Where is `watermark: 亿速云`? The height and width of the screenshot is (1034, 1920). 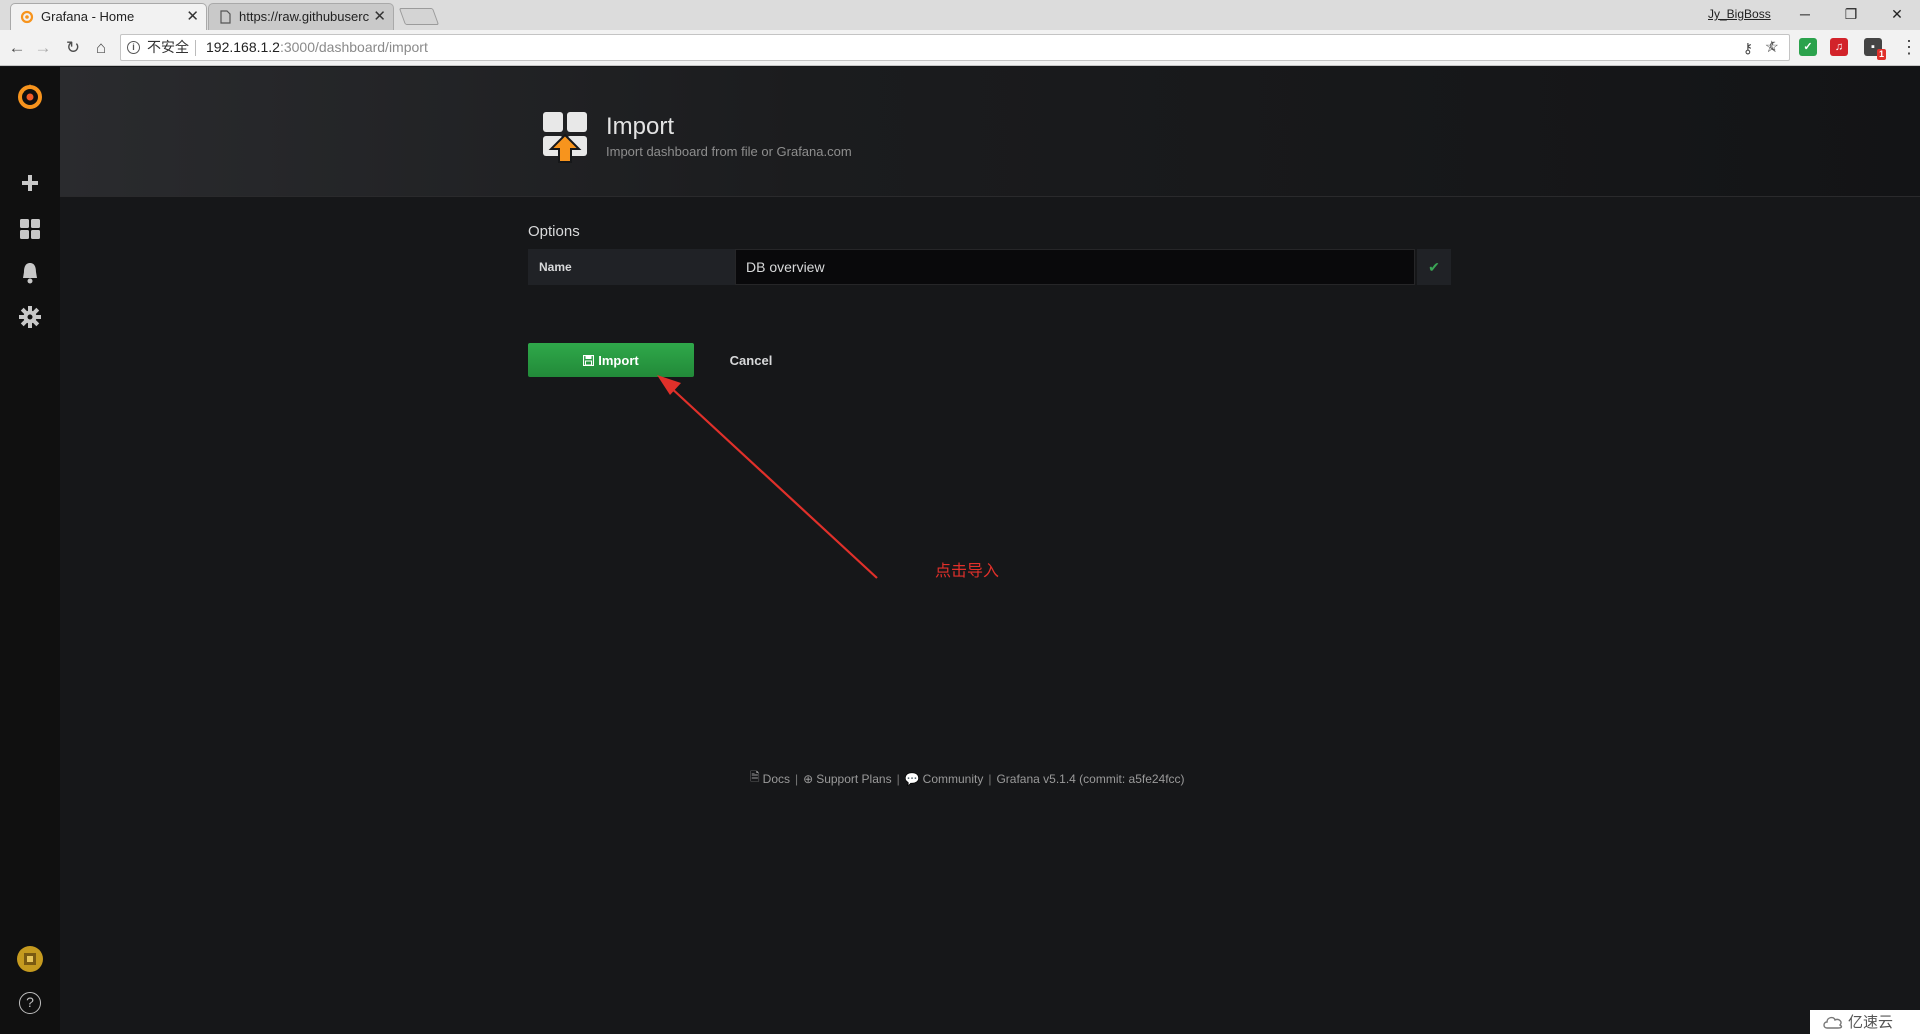 watermark: 亿速云 is located at coordinates (1865, 1022).